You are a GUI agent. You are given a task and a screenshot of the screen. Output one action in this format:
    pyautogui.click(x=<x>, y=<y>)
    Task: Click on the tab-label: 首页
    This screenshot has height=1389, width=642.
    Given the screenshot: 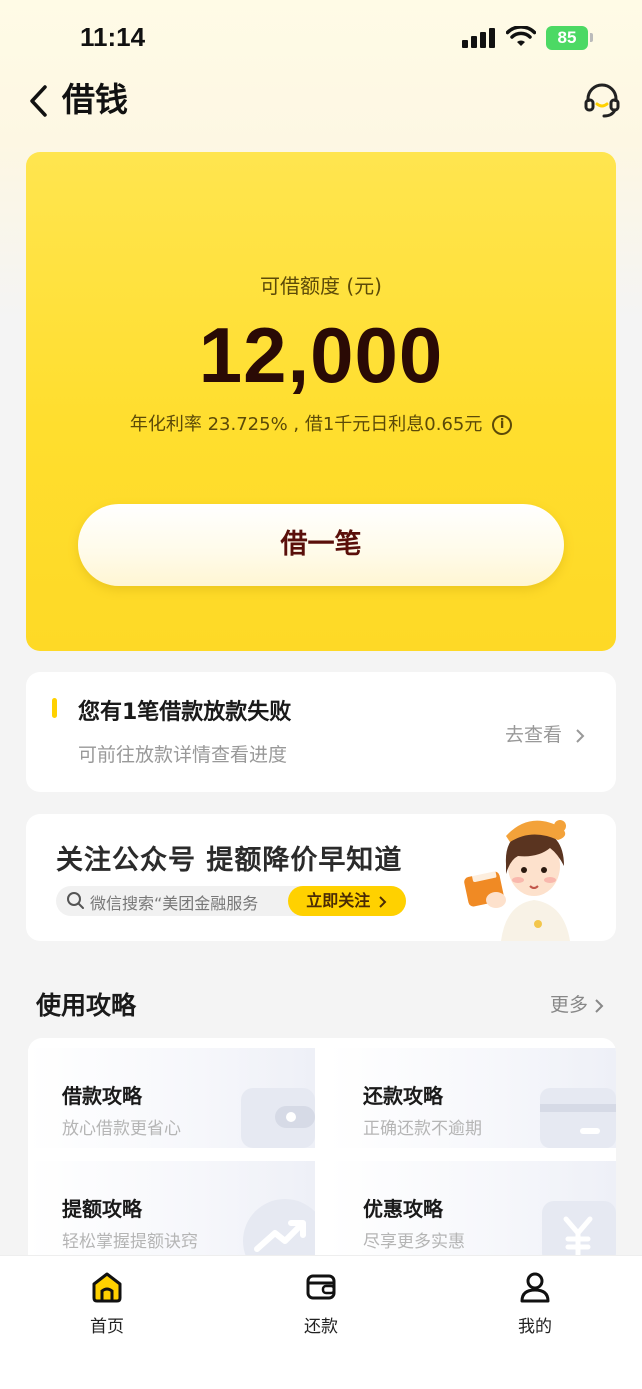 What is the action you would take?
    pyautogui.click(x=107, y=1327)
    